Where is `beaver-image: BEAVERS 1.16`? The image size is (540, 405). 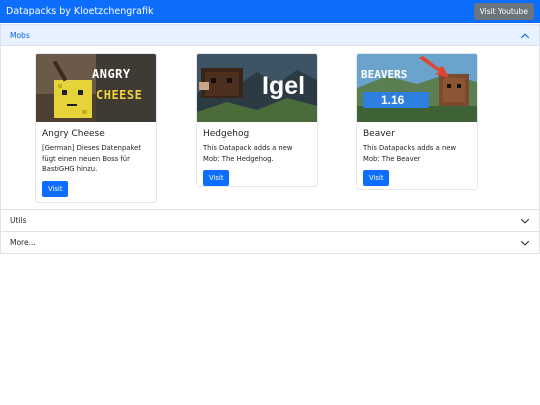
beaver-image: BEAVERS 1.16 is located at coordinates (417, 88).